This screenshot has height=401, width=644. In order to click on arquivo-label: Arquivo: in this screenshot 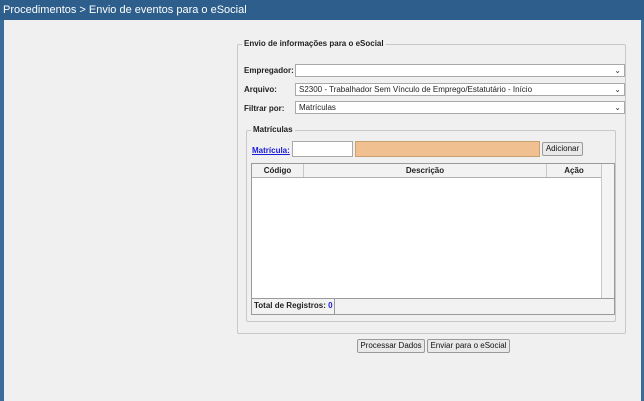, I will do `click(260, 89)`.